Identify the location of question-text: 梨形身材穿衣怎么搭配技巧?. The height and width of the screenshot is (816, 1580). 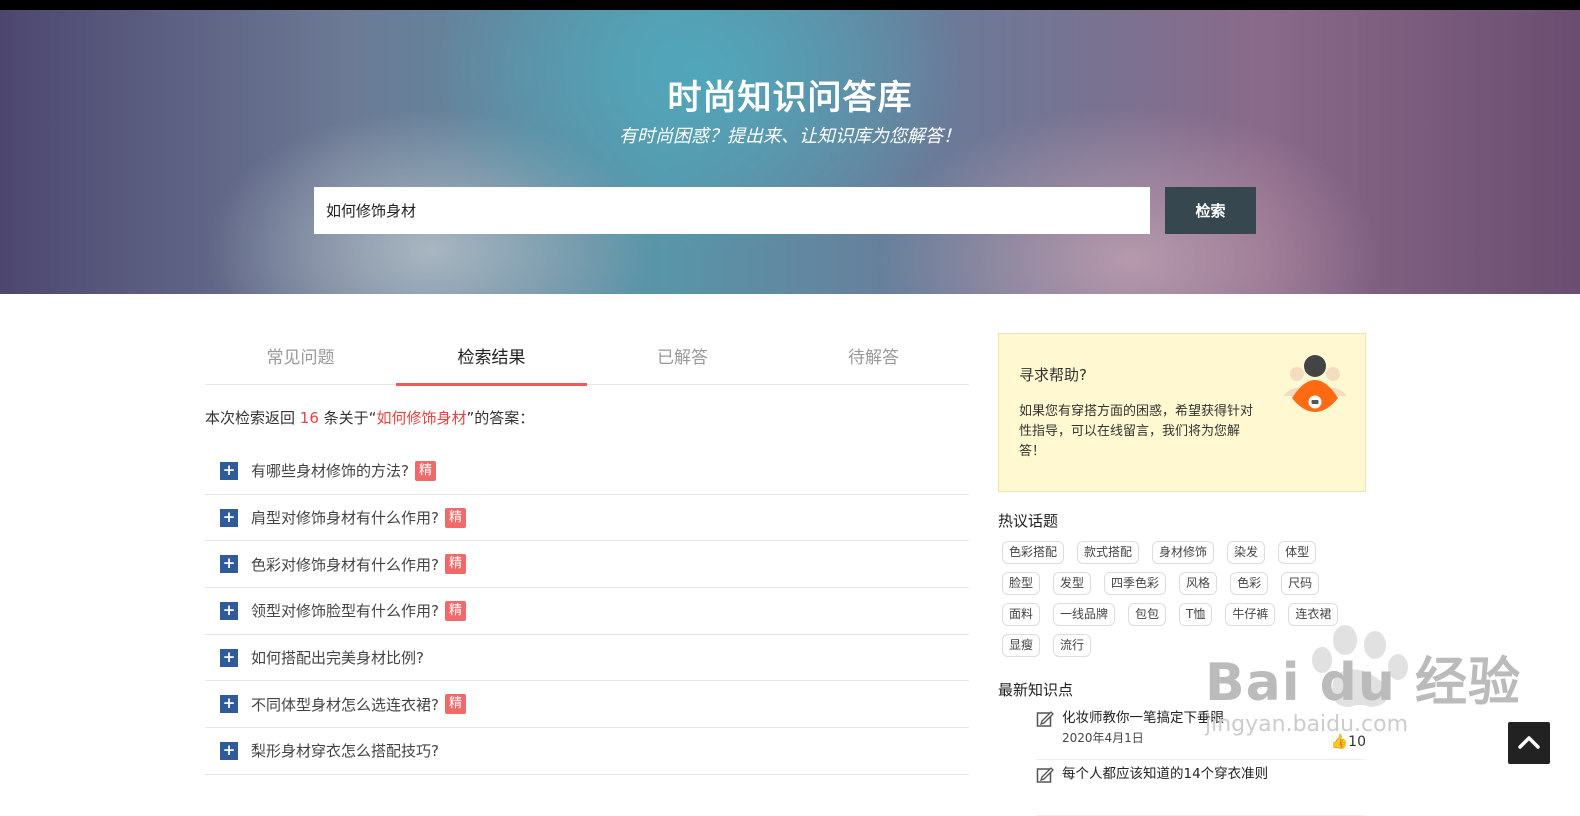
(345, 750).